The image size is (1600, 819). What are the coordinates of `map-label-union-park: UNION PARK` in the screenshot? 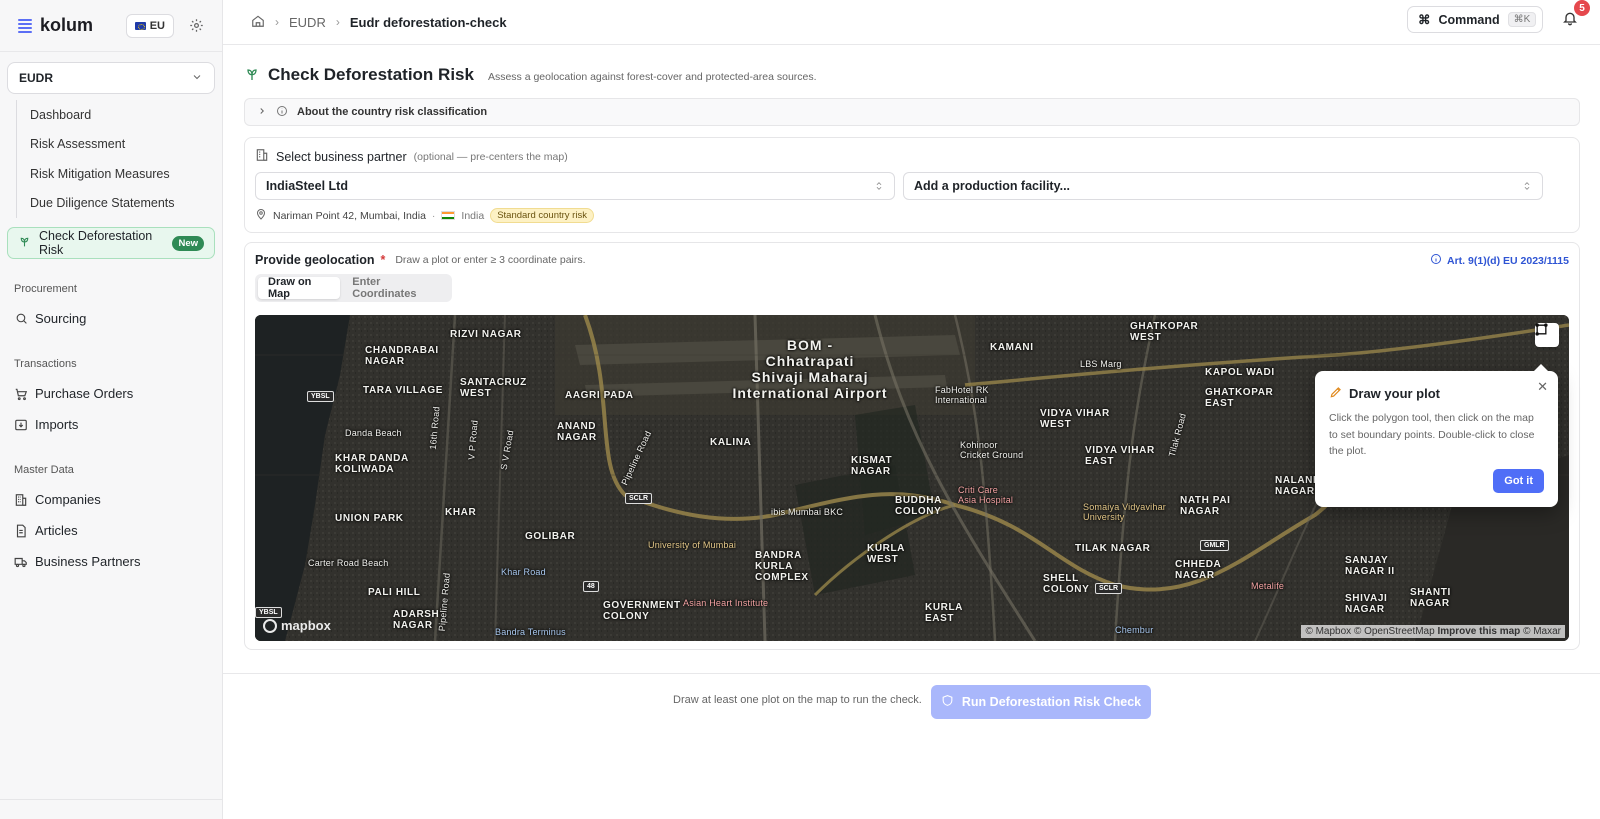 It's located at (369, 518).